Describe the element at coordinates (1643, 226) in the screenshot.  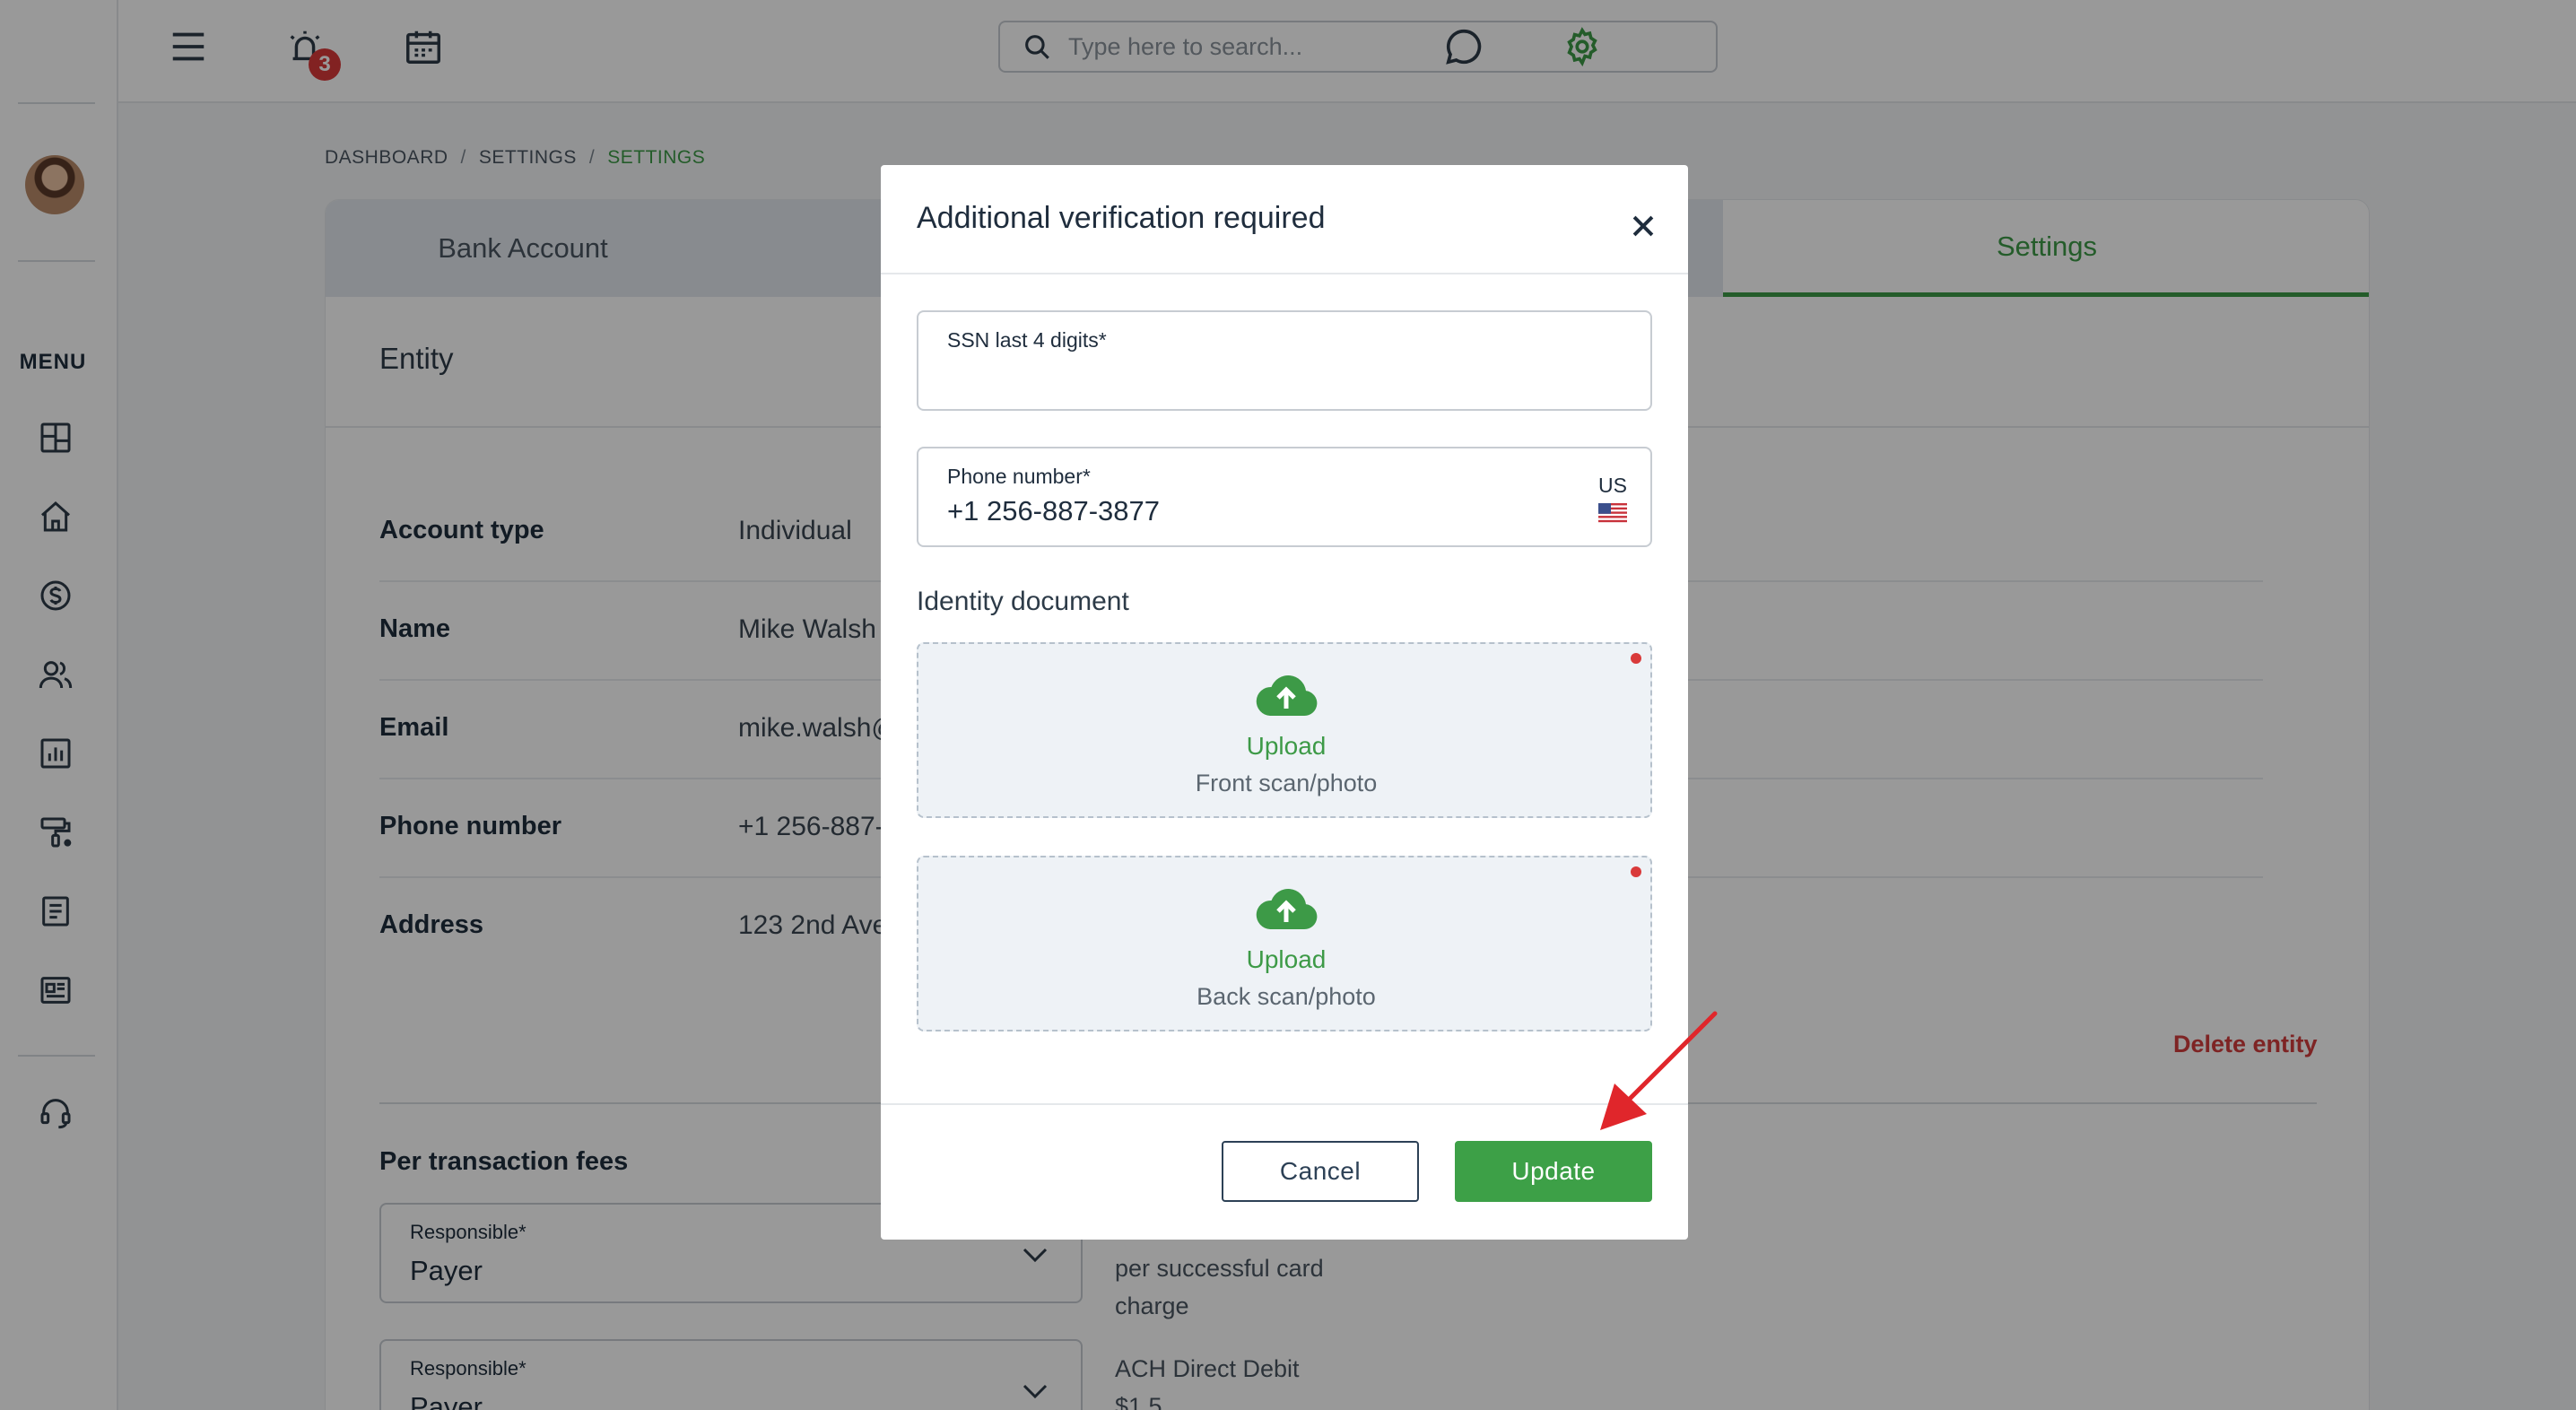
I see `close-icon` at that location.